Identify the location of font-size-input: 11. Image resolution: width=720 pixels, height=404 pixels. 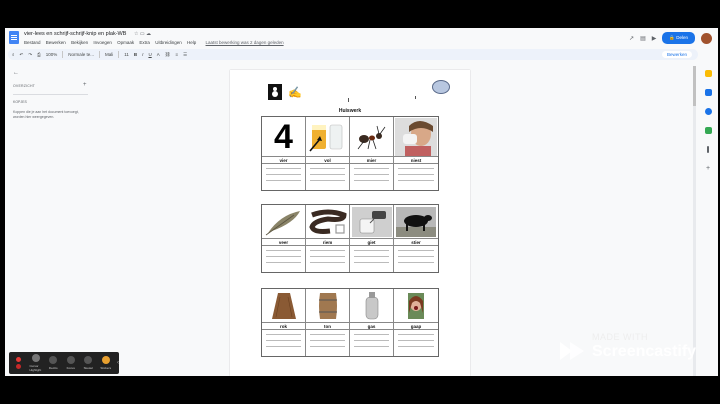
(126, 54).